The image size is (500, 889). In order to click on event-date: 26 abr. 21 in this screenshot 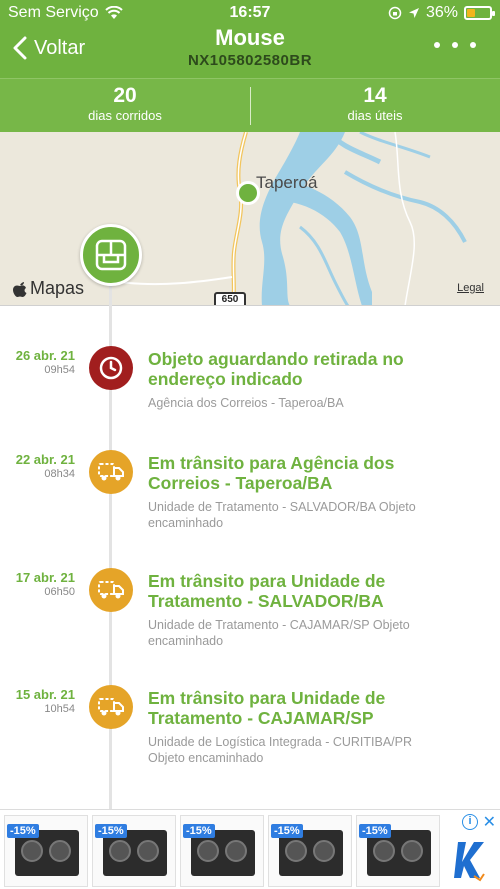, I will do `click(45, 355)`.